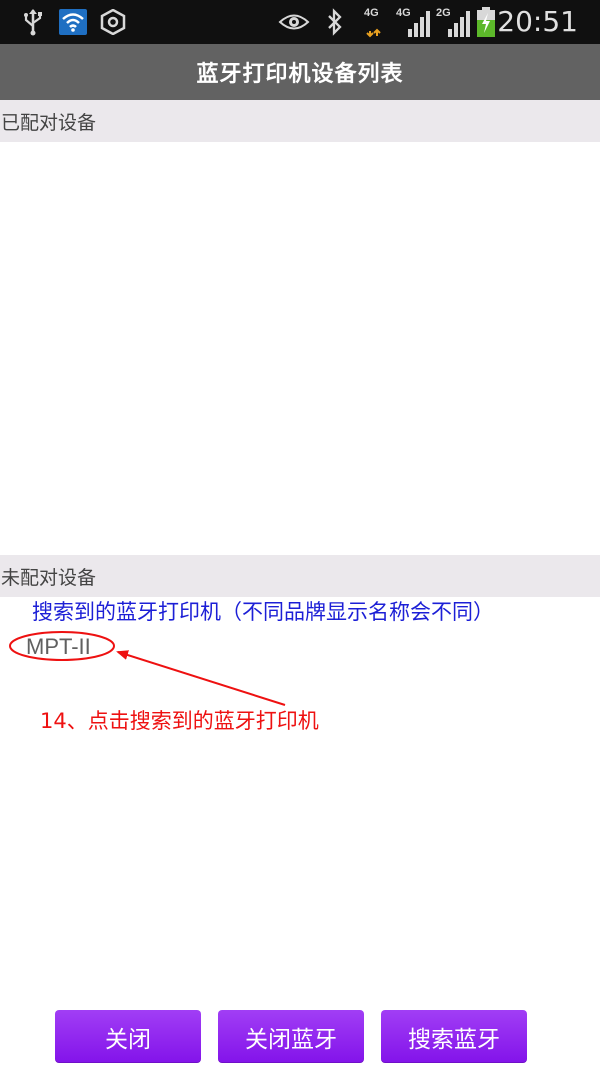 Image resolution: width=600 pixels, height=1067 pixels. Describe the element at coordinates (49, 122) in the screenshot. I see `paired-section-label: 已配对设备` at that location.